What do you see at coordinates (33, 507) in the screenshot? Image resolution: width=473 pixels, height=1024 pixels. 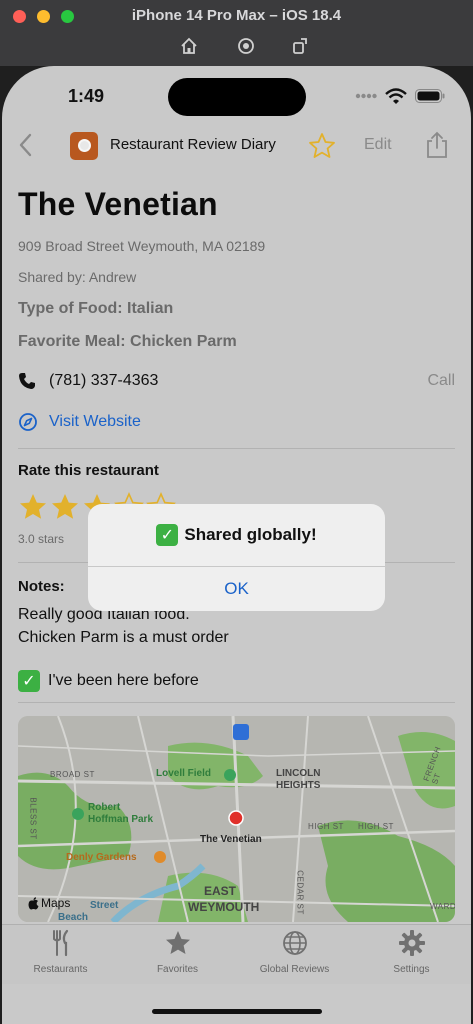 I see `star-1-icon` at bounding box center [33, 507].